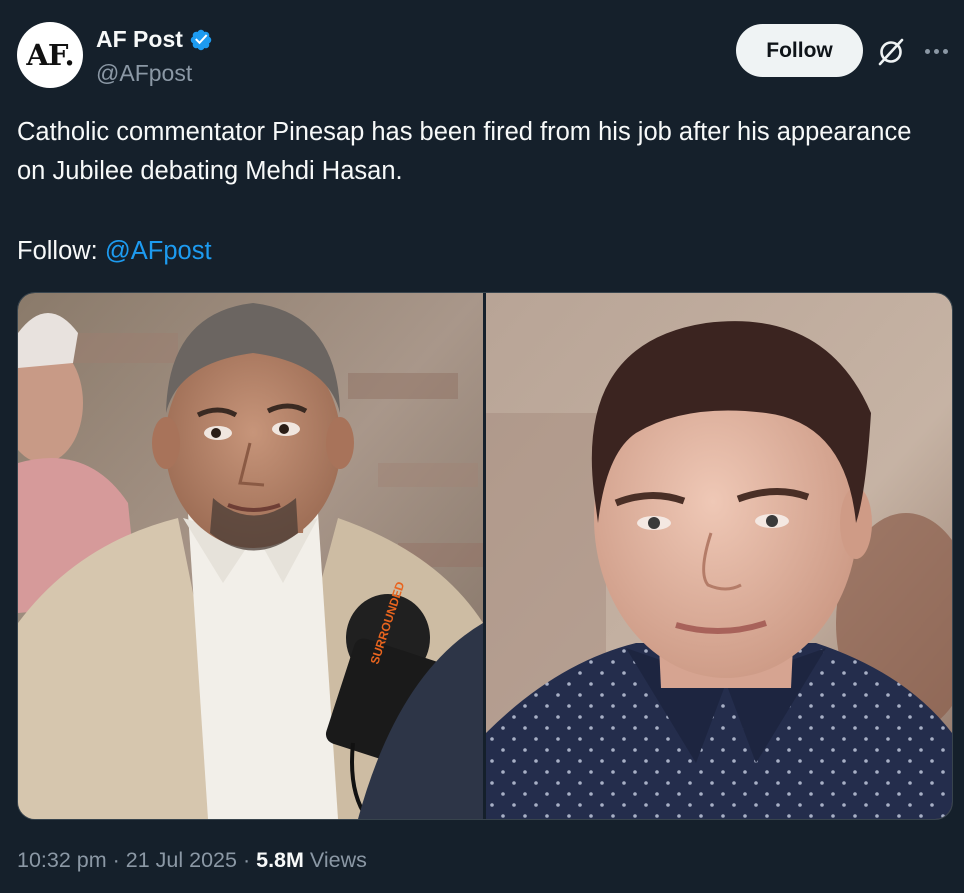 The image size is (964, 893). What do you see at coordinates (891, 52) in the screenshot?
I see `grok-icon` at bounding box center [891, 52].